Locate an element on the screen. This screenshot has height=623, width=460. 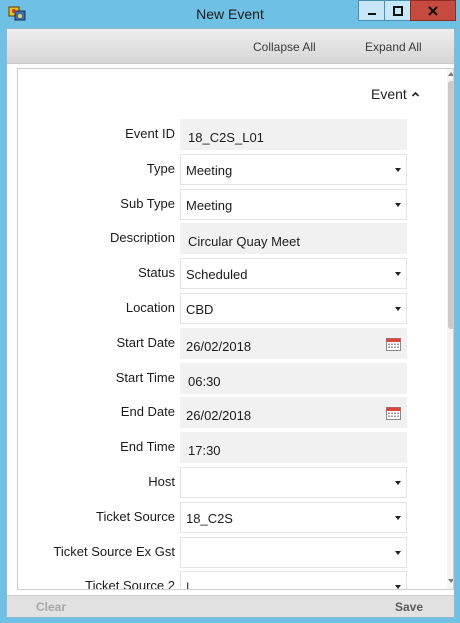
field-label-event-id: Event ID is located at coordinates (150, 133).